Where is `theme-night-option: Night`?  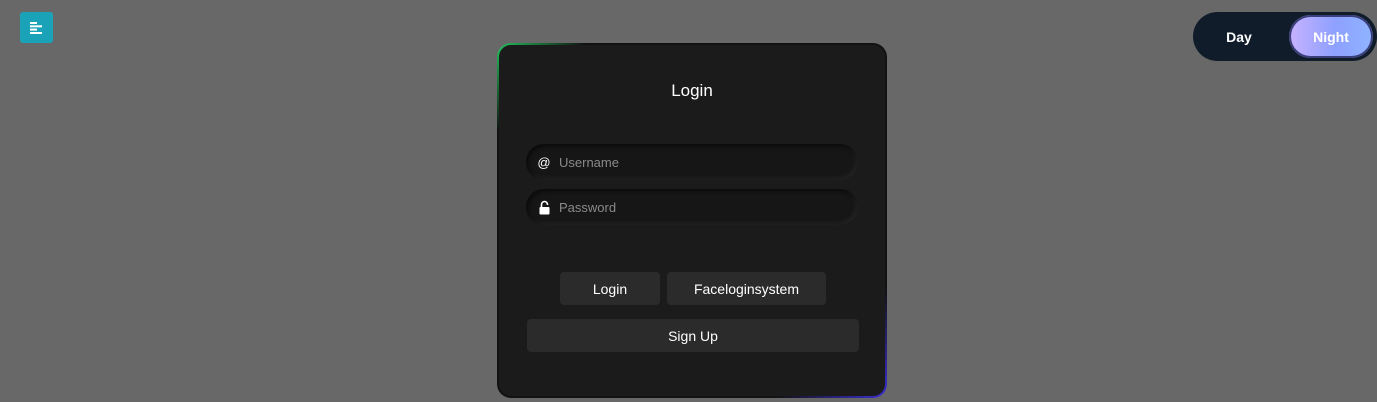
theme-night-option: Night is located at coordinates (1331, 36).